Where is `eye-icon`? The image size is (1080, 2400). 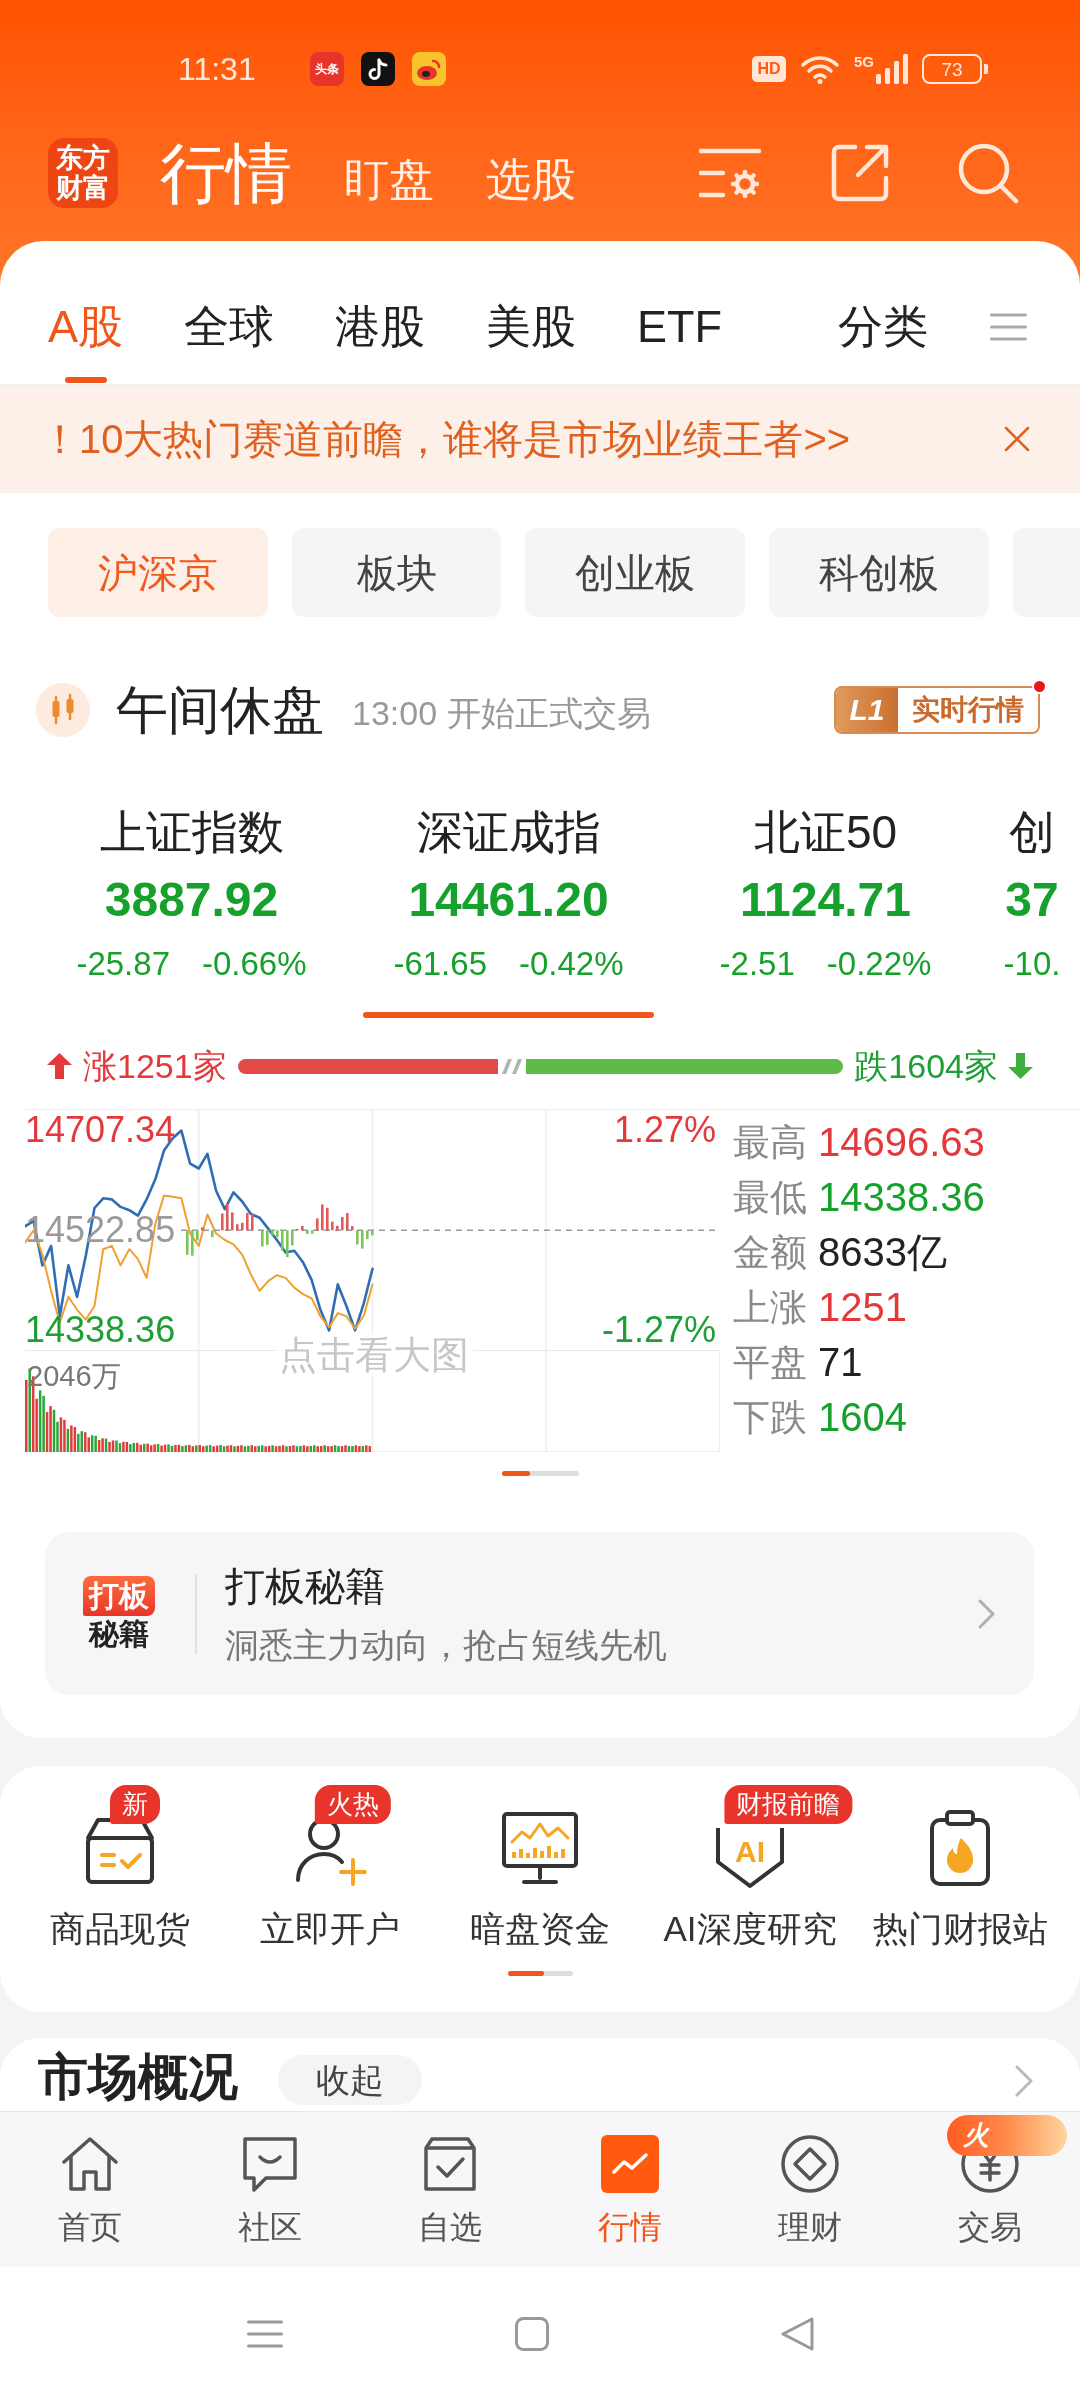
eye-icon is located at coordinates (428, 69).